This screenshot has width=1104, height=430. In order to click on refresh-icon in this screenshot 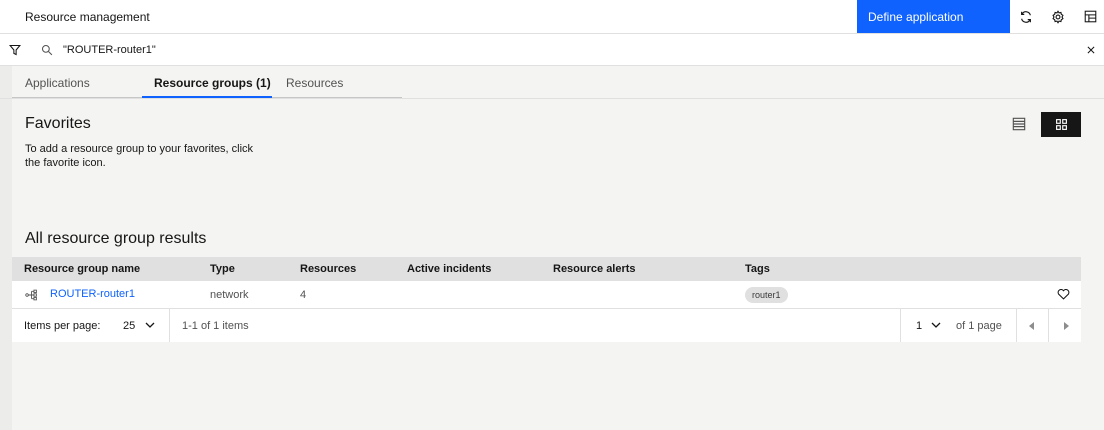, I will do `click(1026, 16)`.